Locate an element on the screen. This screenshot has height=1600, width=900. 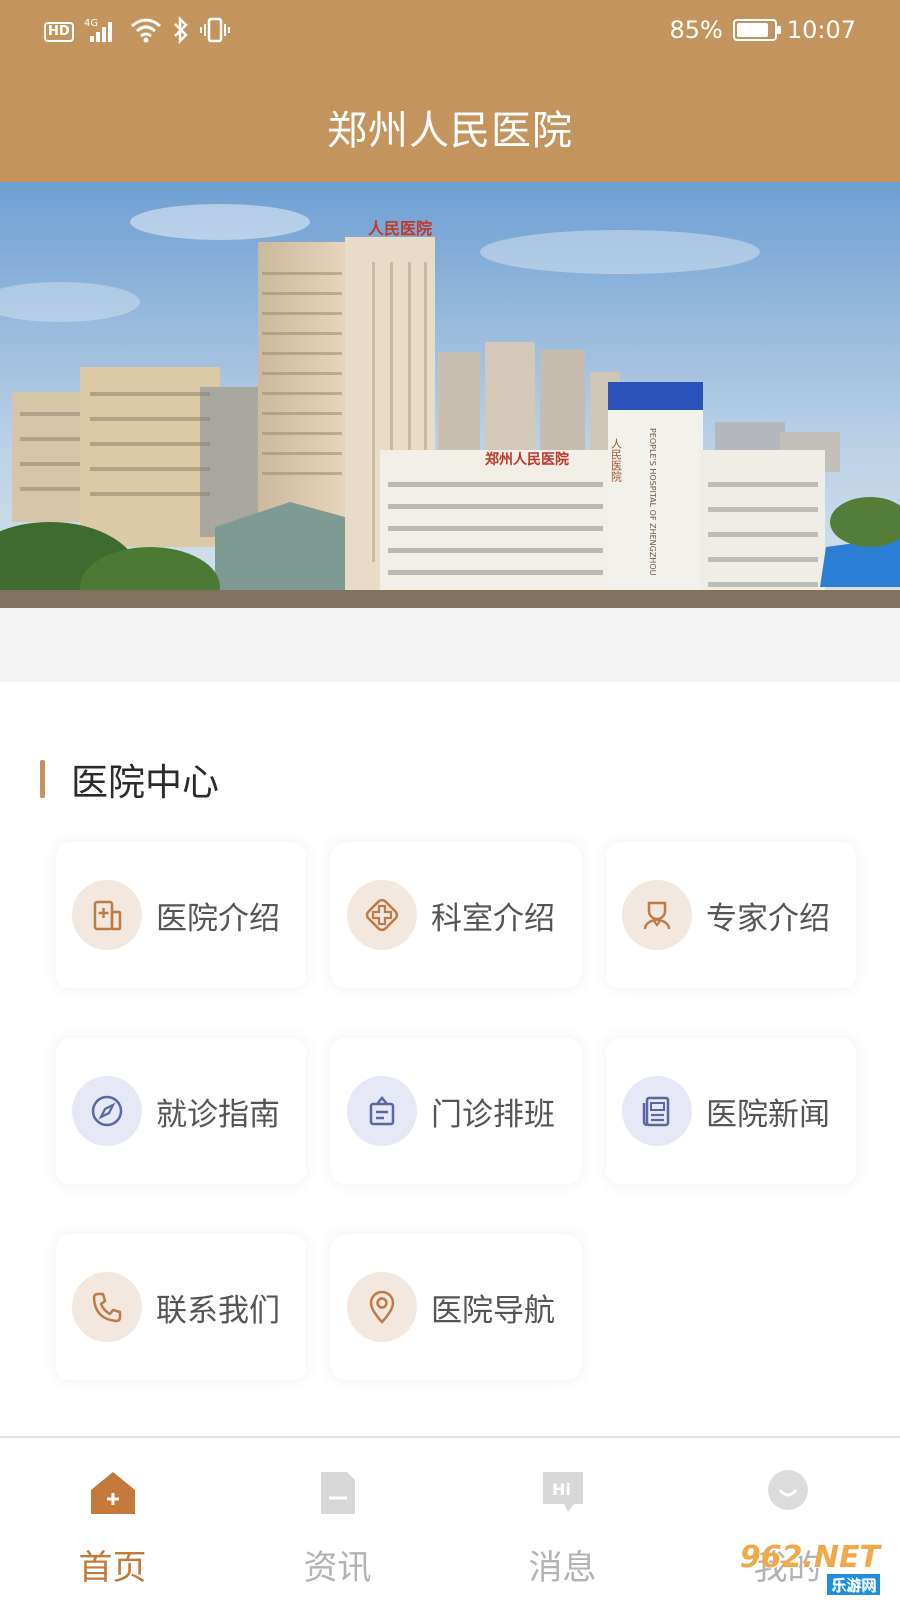
message-hi-icon: Hi is located at coordinates (563, 1493).